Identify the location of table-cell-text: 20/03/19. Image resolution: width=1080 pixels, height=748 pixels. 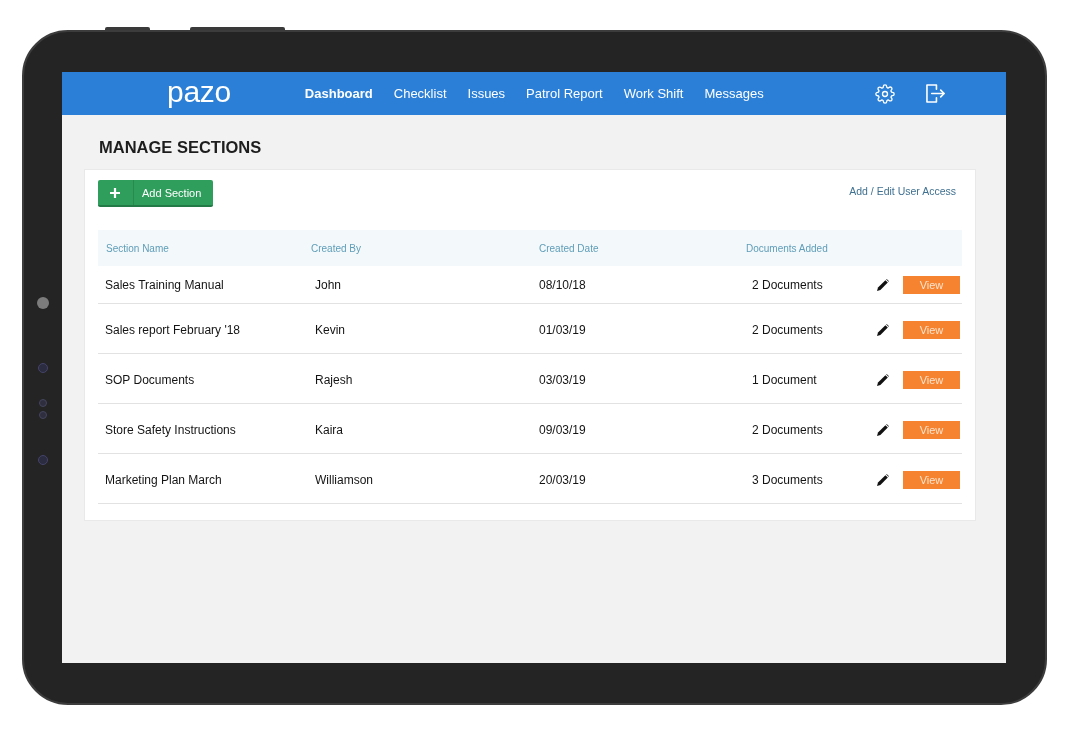
(563, 480).